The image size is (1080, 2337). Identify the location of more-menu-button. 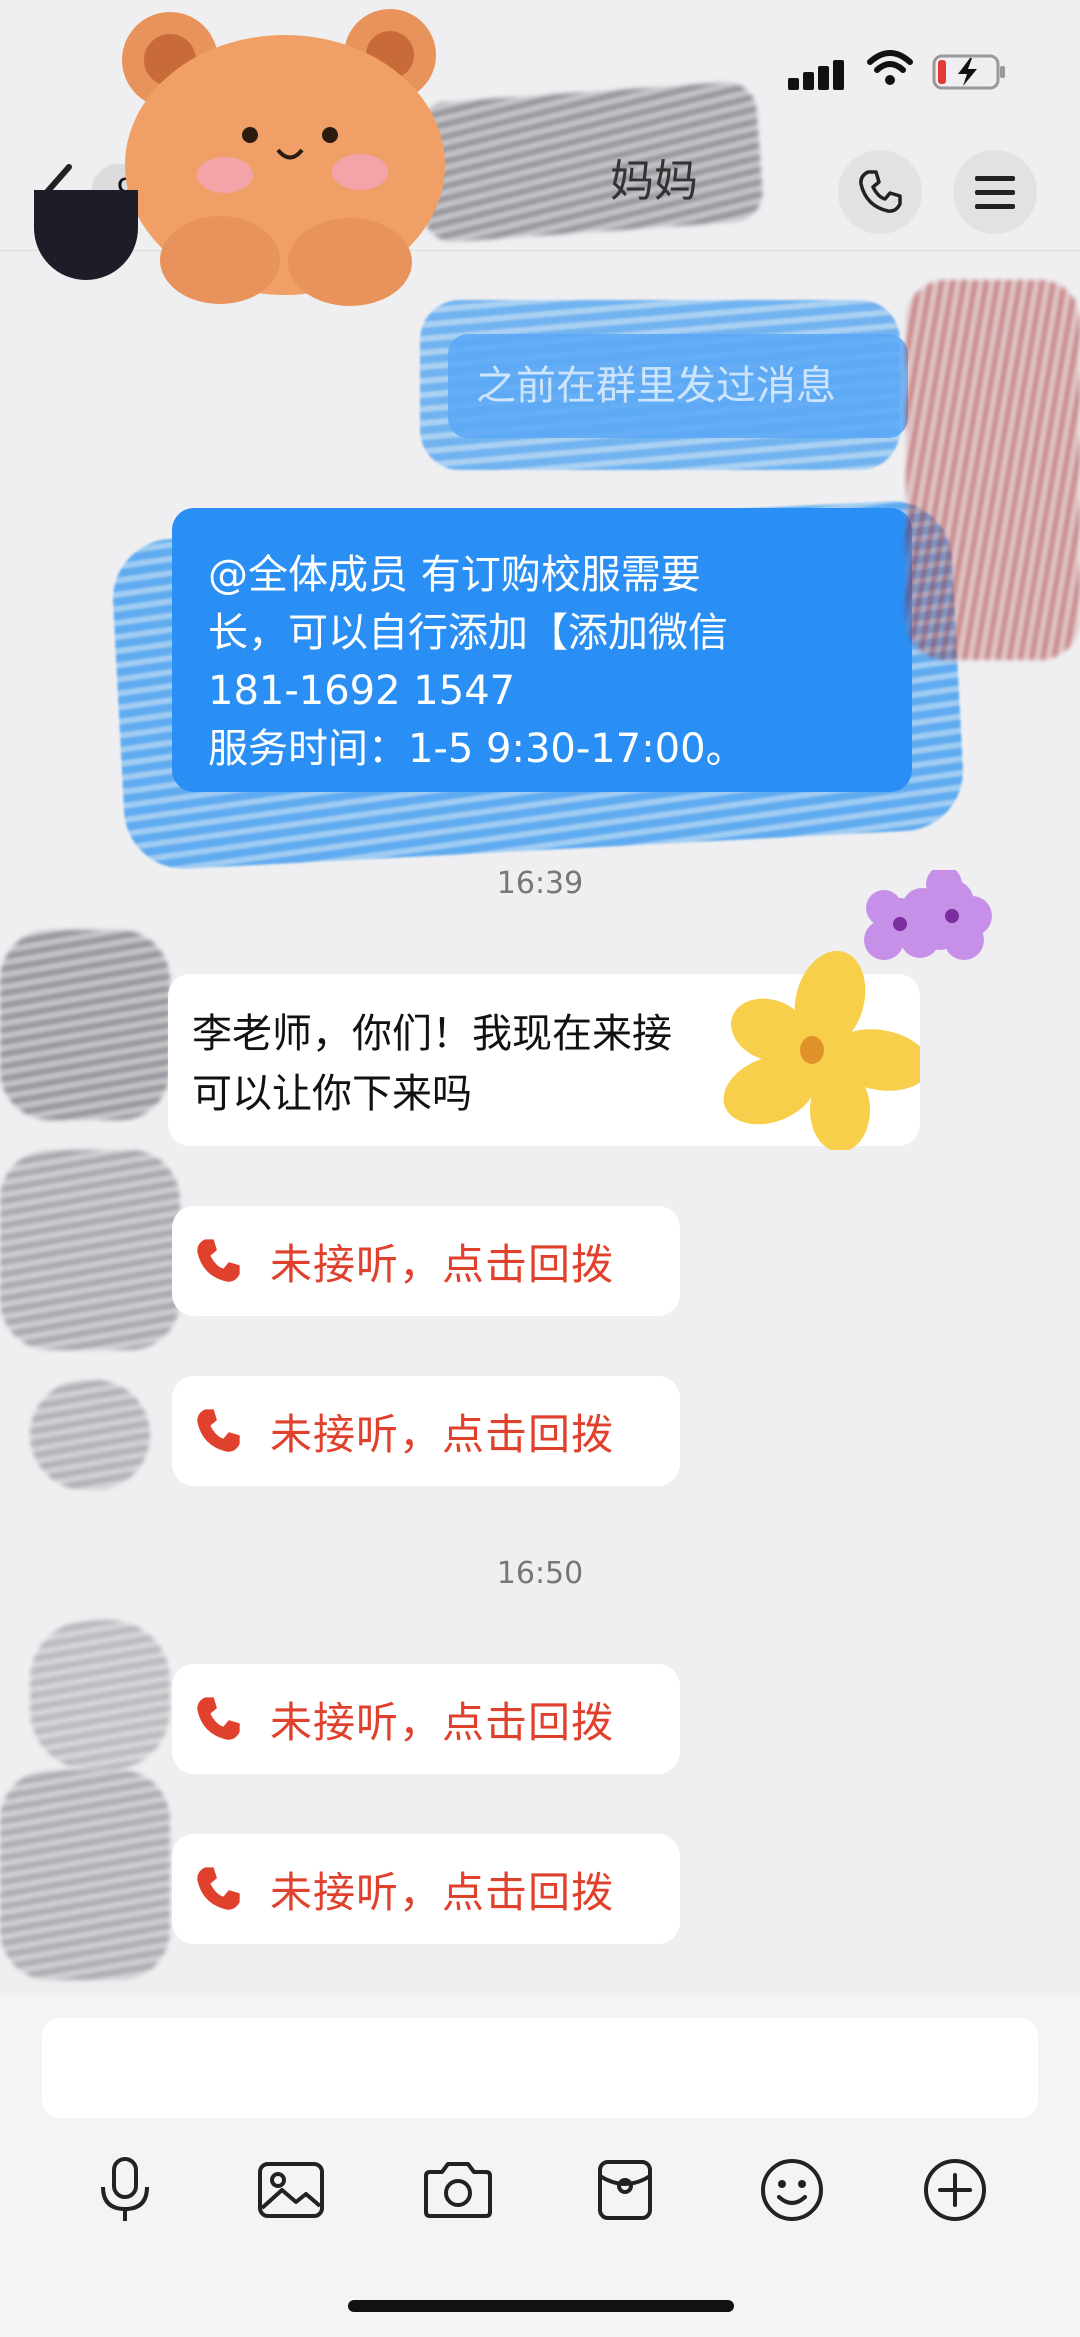
(995, 192).